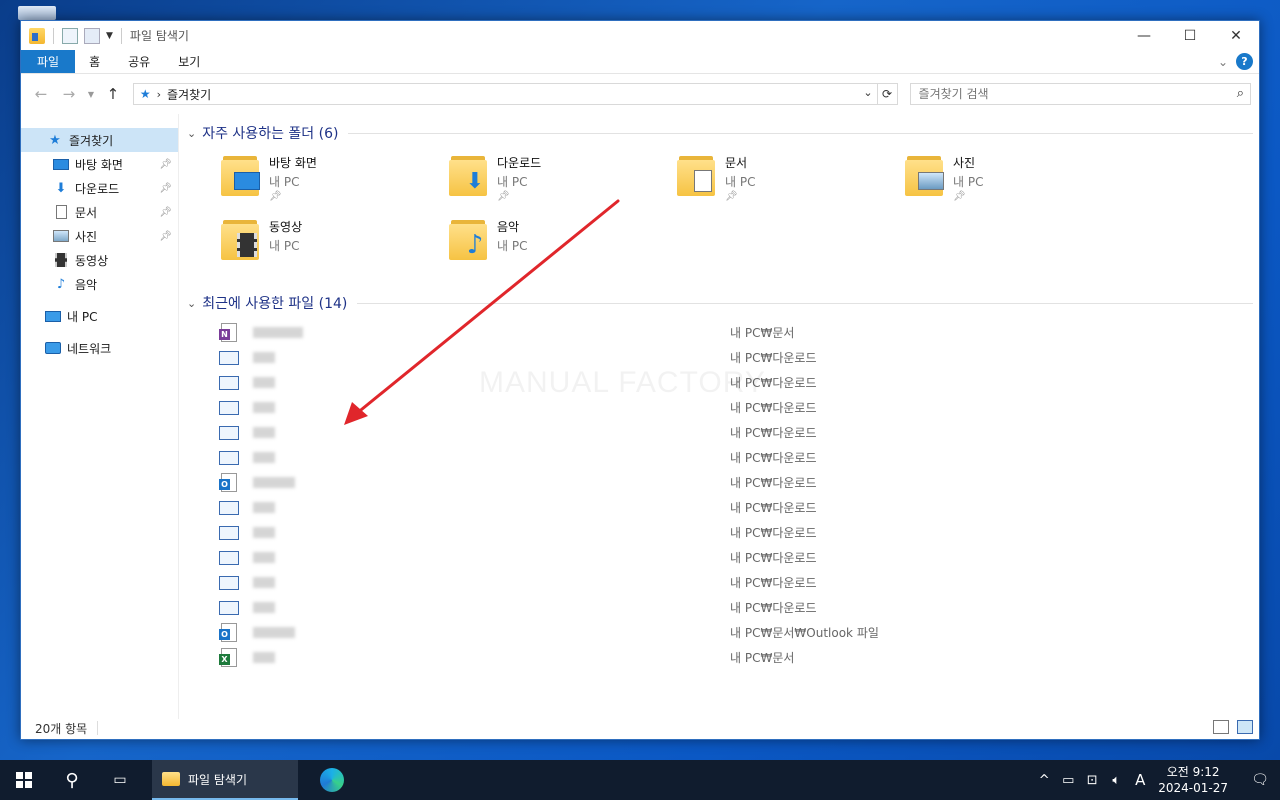  Describe the element at coordinates (99, 188) in the screenshot. I see `nav-item-downloads: ⬇ 다운로드 📌︎` at that location.